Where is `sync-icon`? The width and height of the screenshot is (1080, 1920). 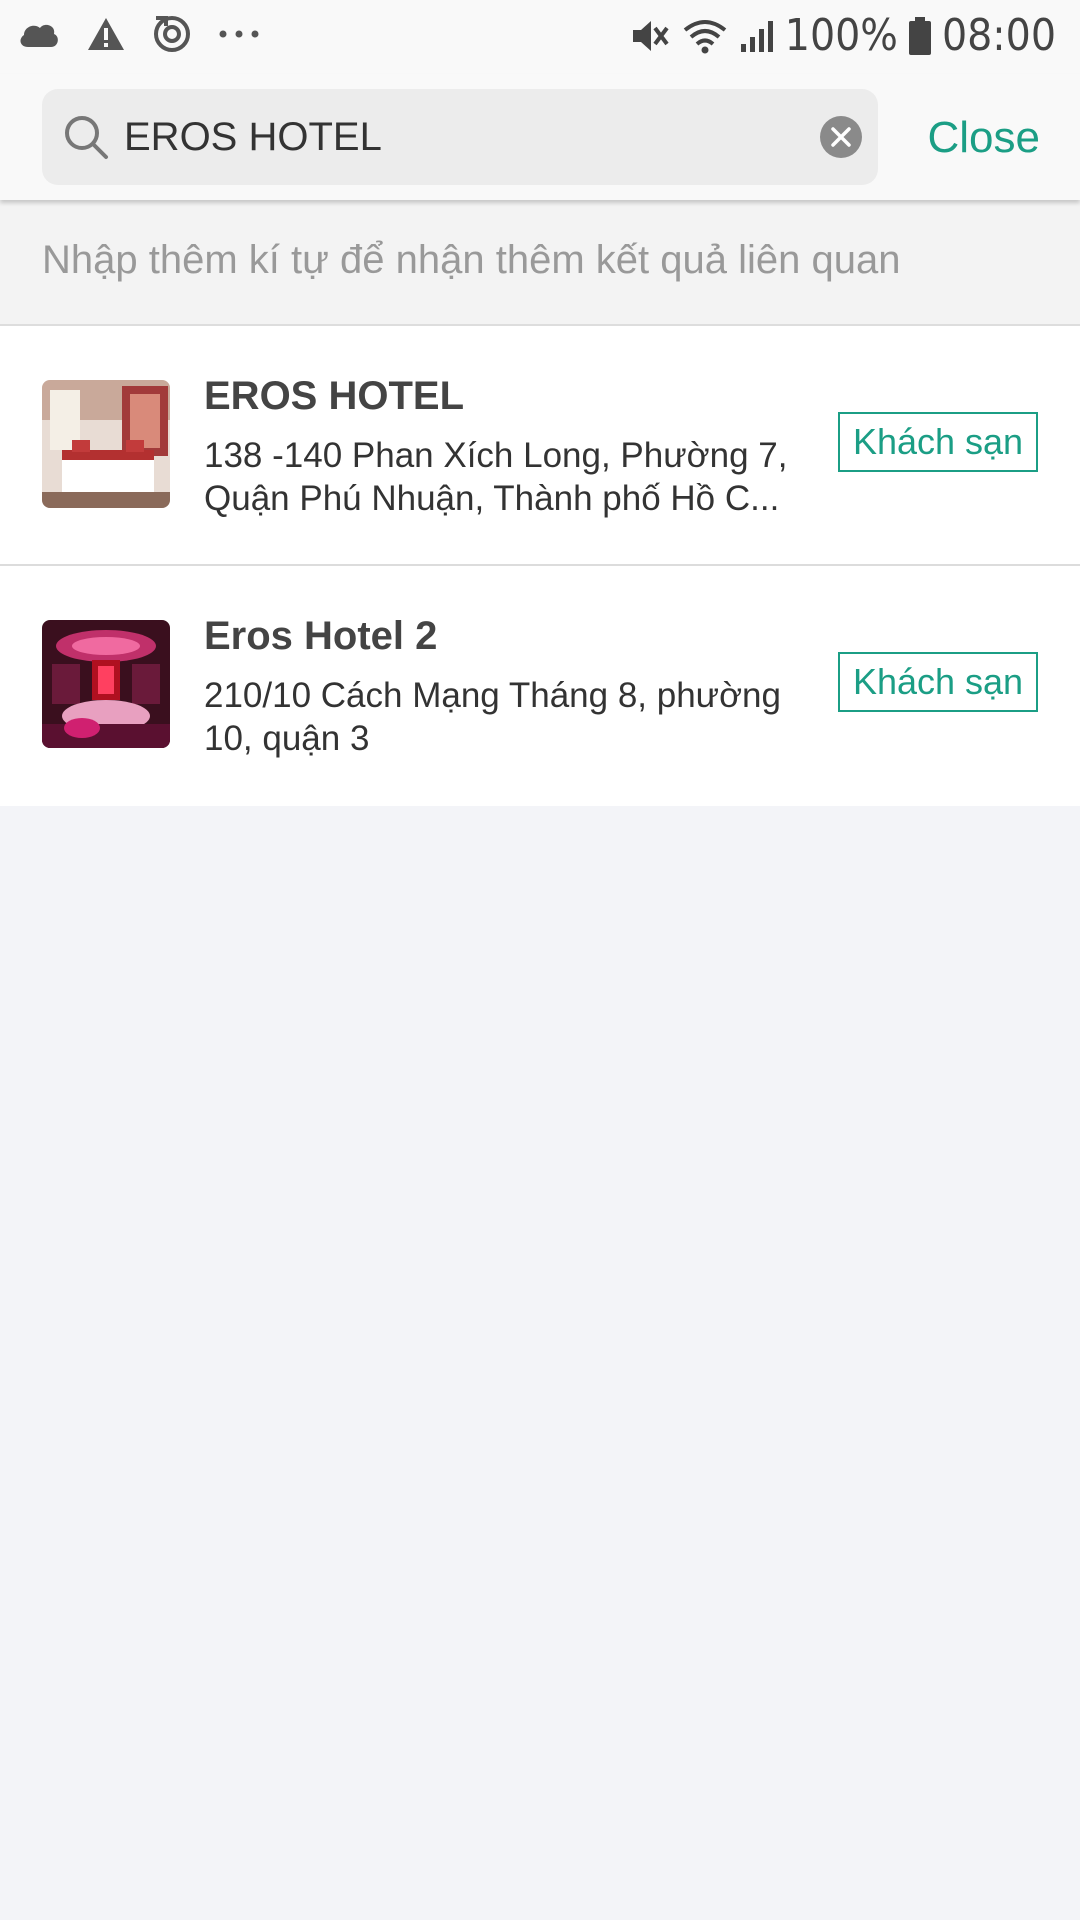
sync-icon is located at coordinates (172, 34).